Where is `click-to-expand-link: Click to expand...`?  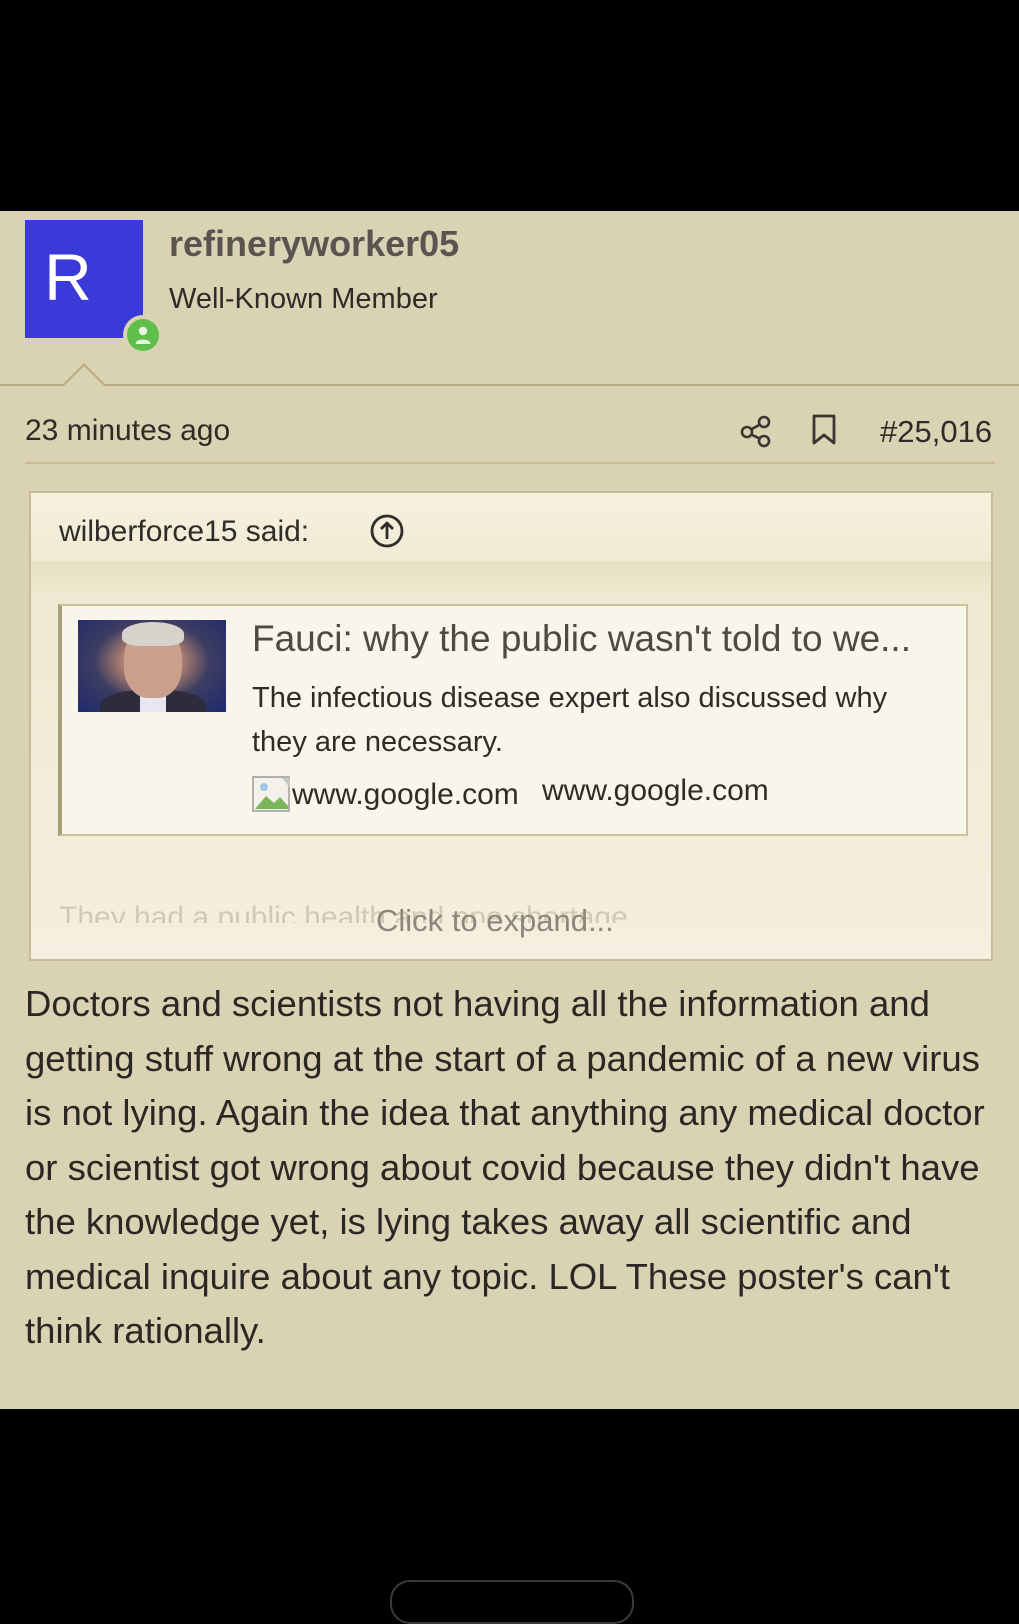
click-to-expand-link: Click to expand... is located at coordinates (495, 921).